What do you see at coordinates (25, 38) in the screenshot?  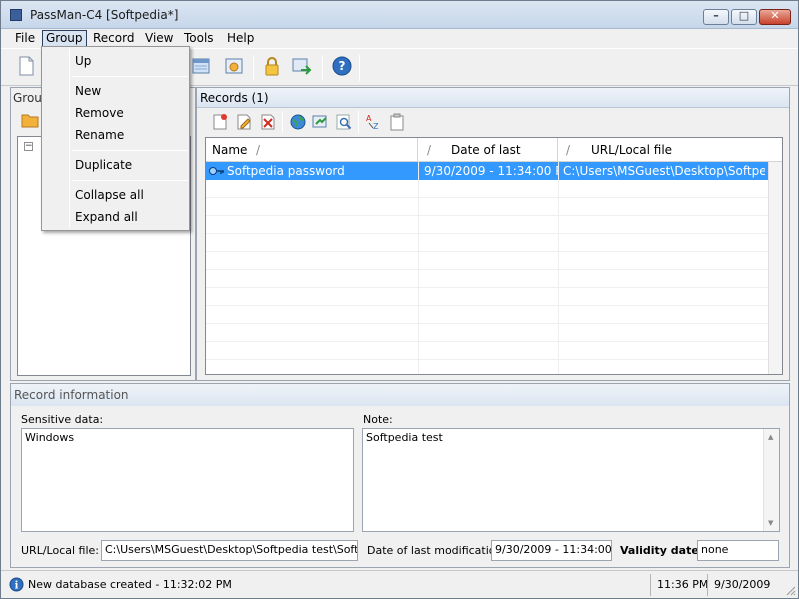 I see `menu-file: File` at bounding box center [25, 38].